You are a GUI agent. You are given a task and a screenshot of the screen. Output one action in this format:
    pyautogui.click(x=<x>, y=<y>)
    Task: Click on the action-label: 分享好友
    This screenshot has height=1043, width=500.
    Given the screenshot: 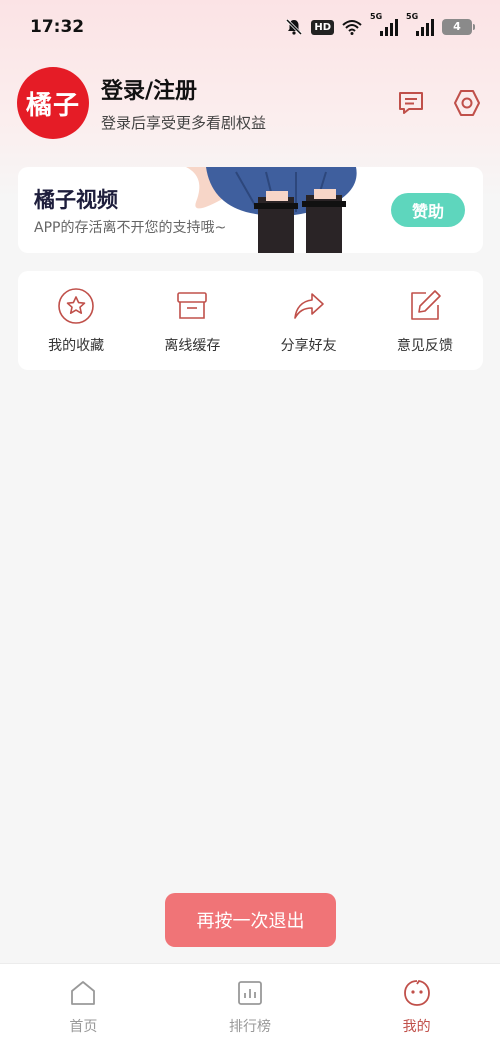 What is the action you would take?
    pyautogui.click(x=308, y=346)
    